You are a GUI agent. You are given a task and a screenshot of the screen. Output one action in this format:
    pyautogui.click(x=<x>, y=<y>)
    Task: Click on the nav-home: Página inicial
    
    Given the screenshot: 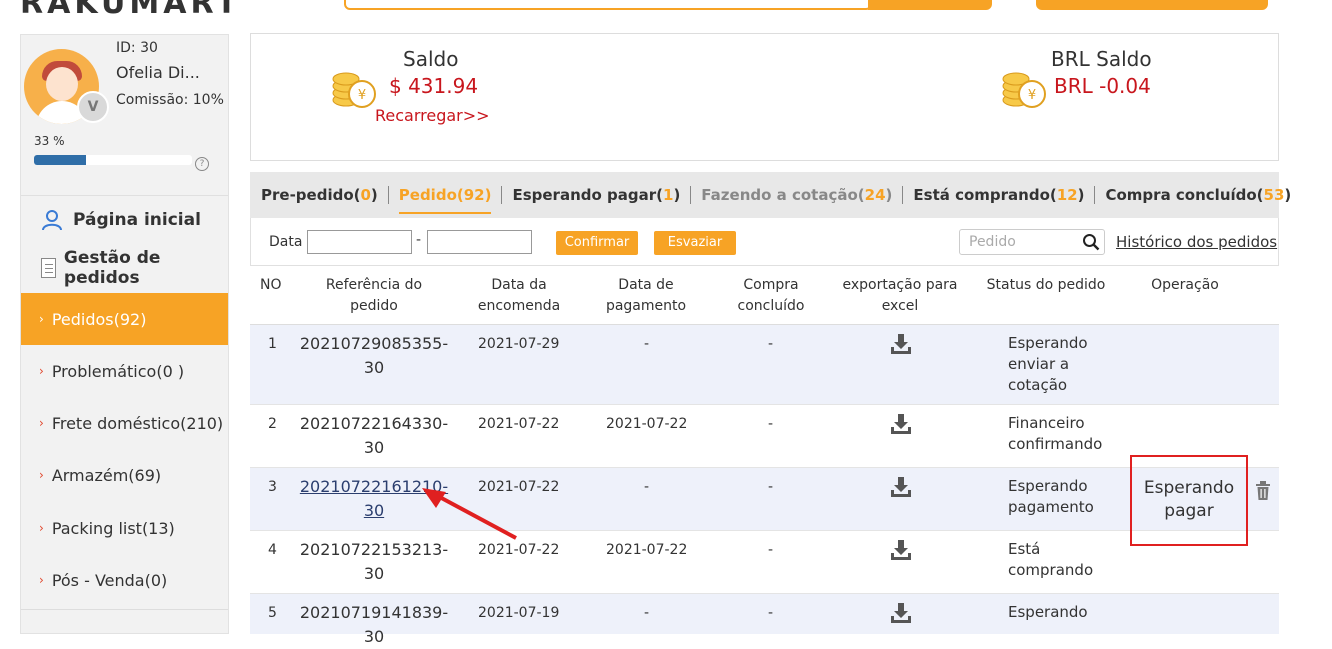 What is the action you would take?
    pyautogui.click(x=124, y=219)
    